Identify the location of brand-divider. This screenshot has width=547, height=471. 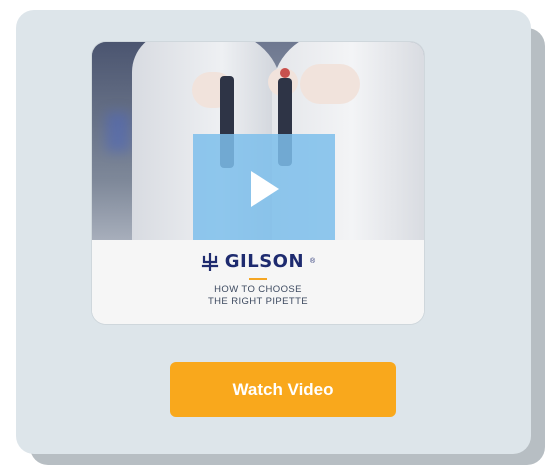
(258, 279).